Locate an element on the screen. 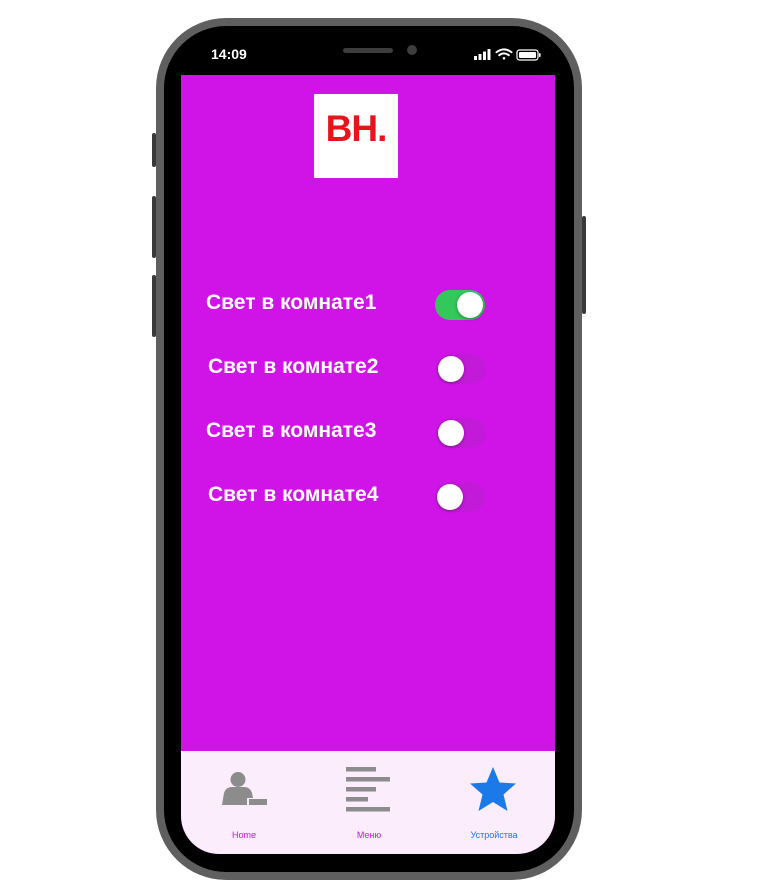  power-button is located at coordinates (584, 265).